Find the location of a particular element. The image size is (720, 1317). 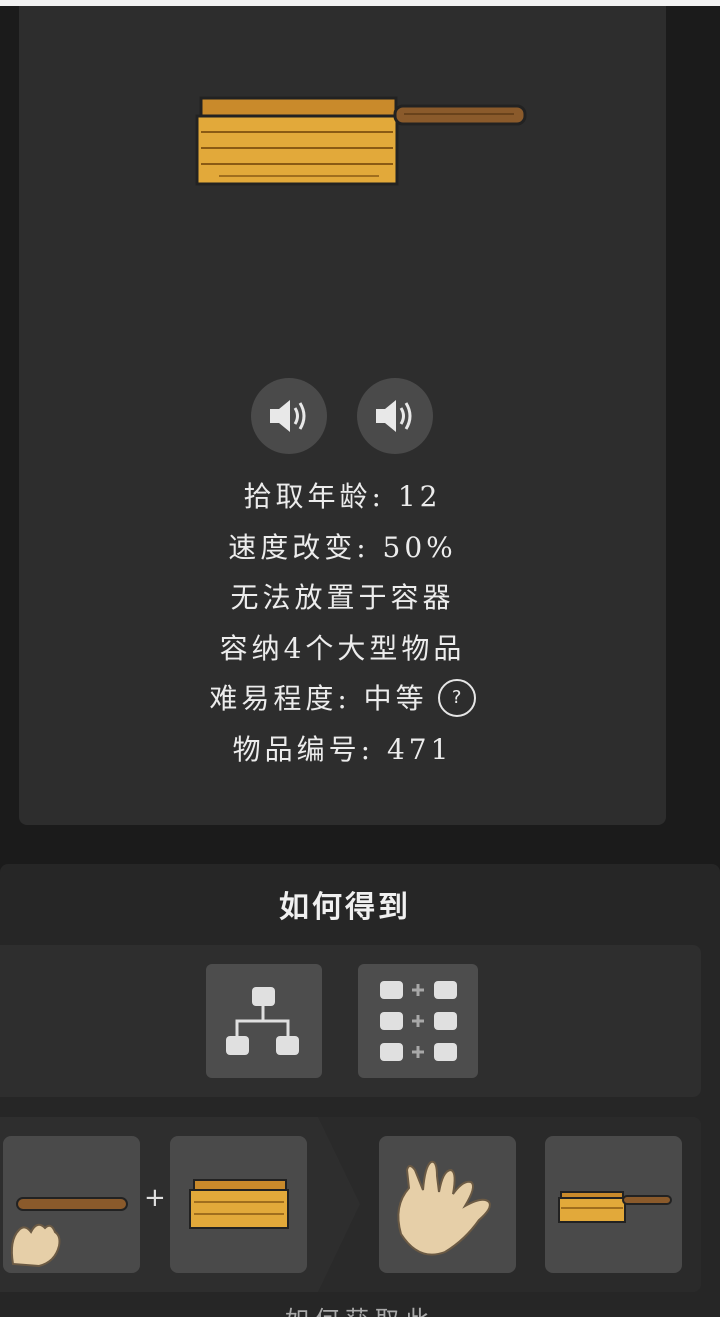

result-slot is located at coordinates (613, 1204).